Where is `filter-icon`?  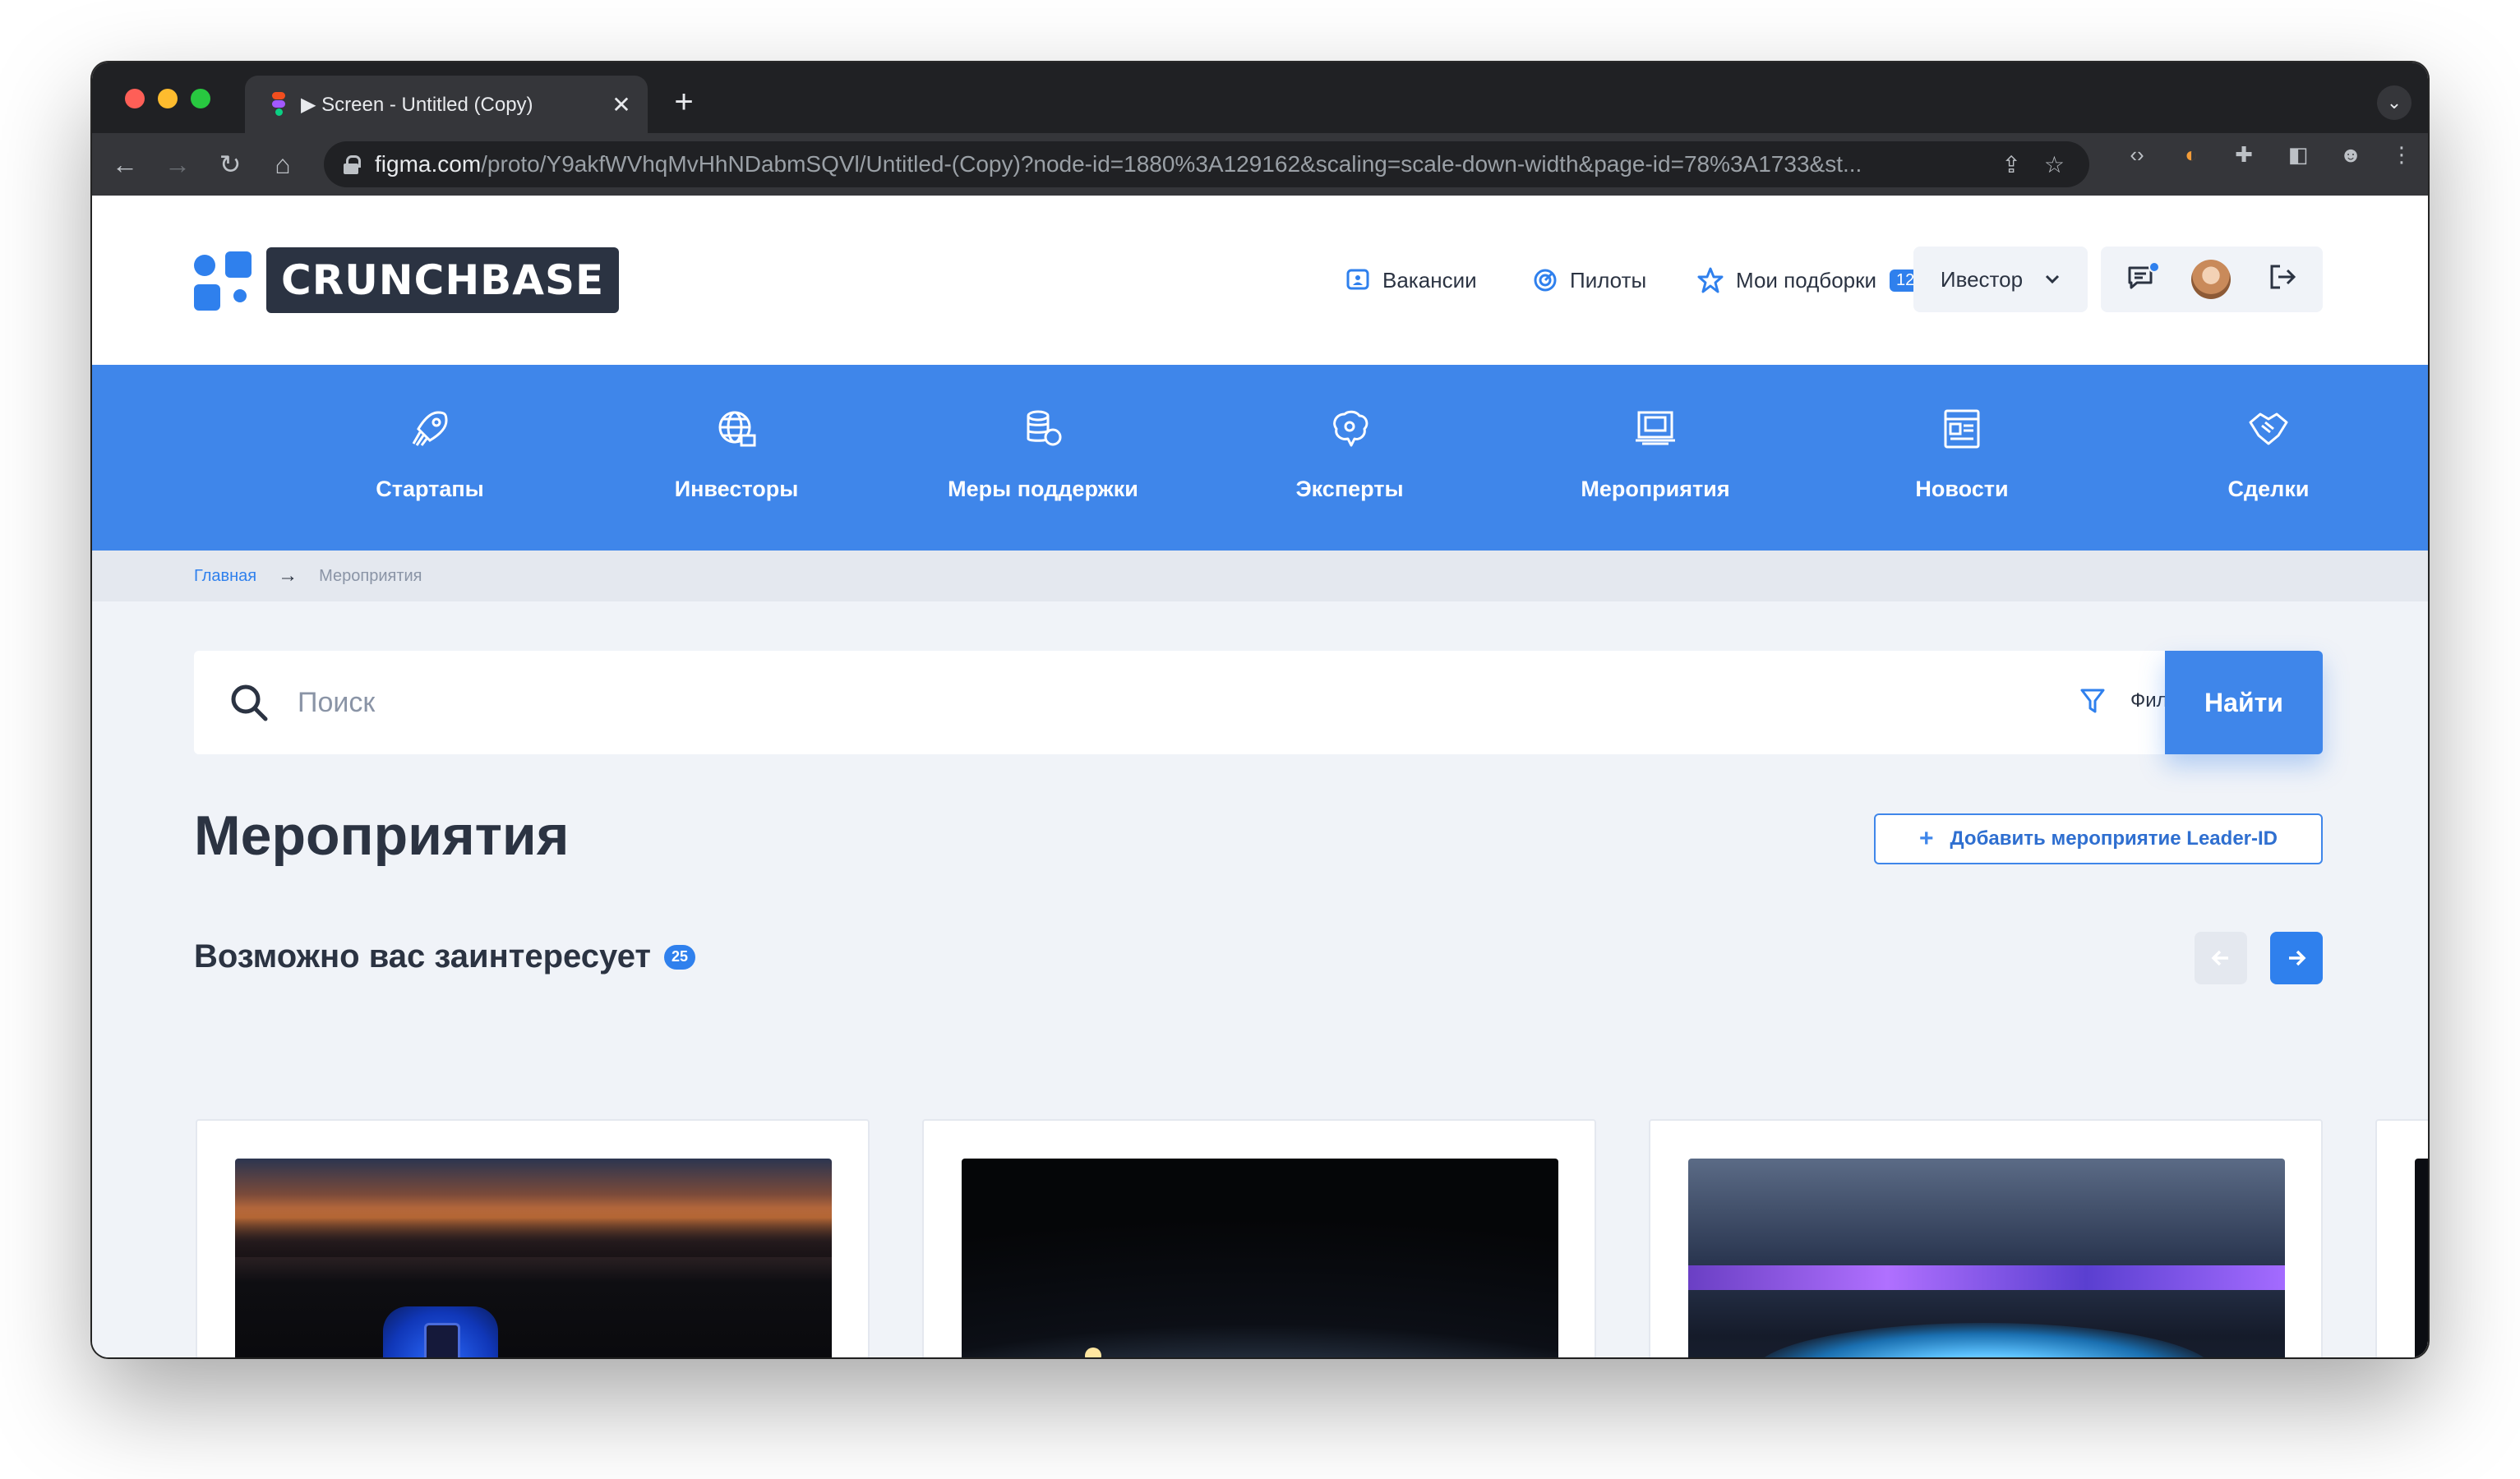 filter-icon is located at coordinates (2092, 701).